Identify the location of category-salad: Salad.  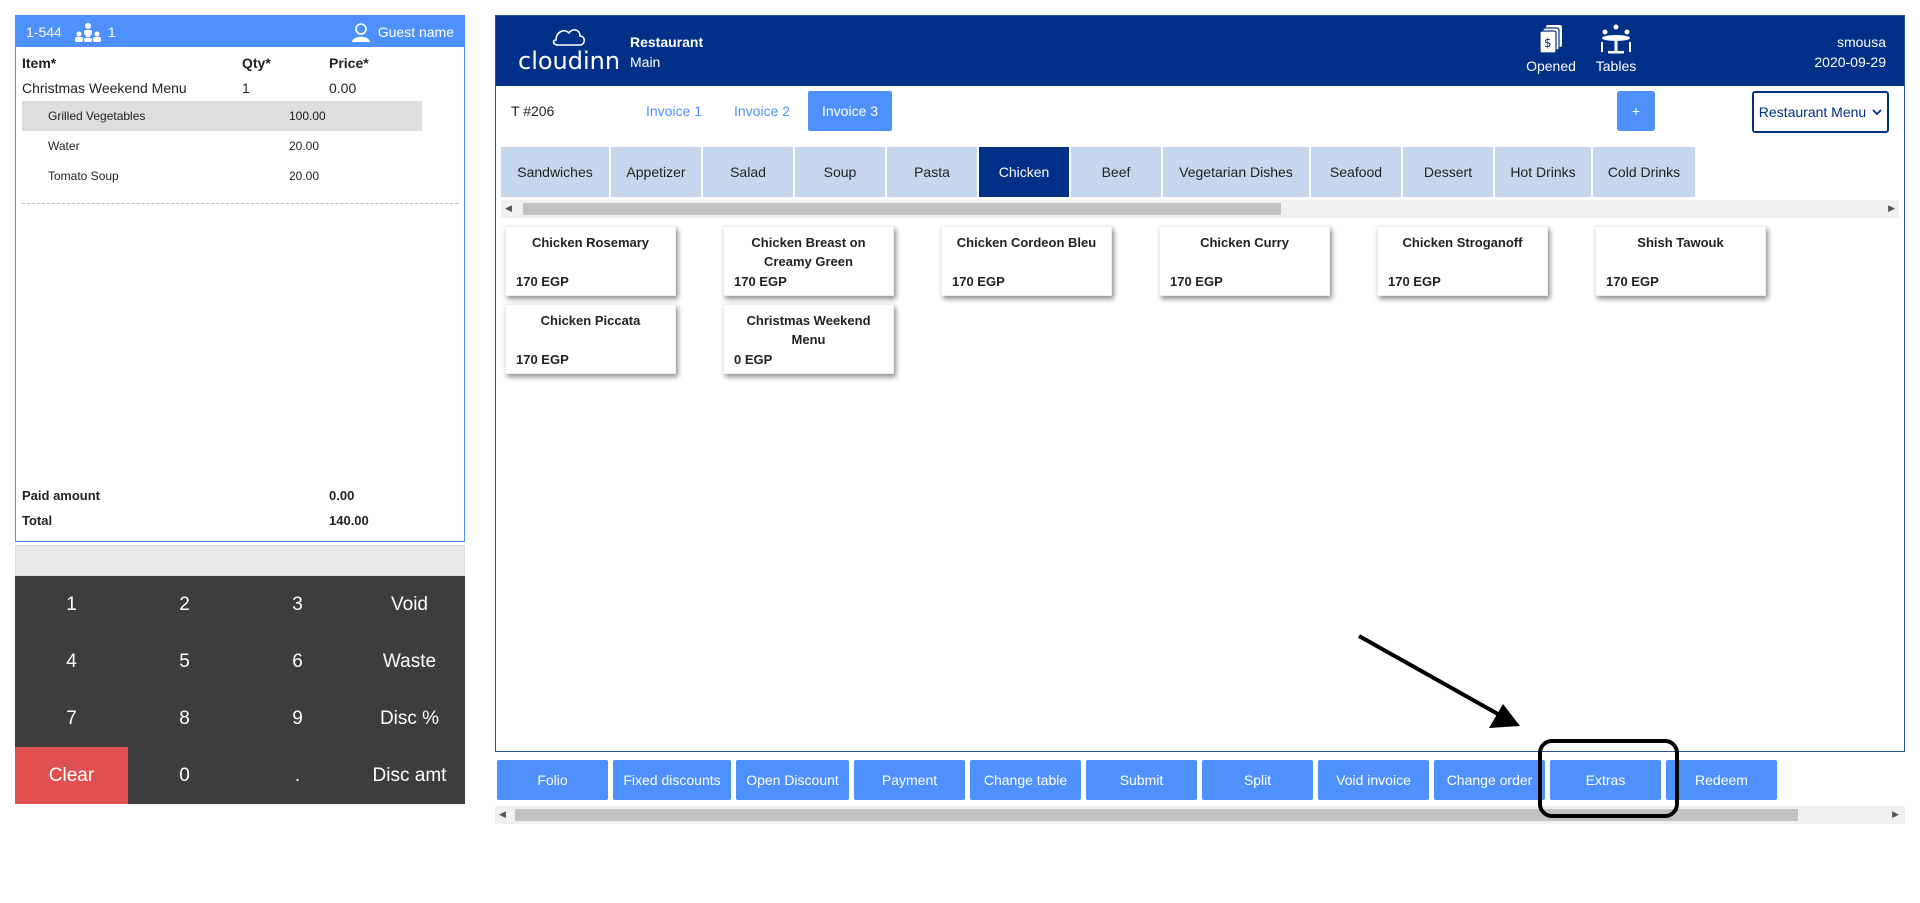
(748, 172).